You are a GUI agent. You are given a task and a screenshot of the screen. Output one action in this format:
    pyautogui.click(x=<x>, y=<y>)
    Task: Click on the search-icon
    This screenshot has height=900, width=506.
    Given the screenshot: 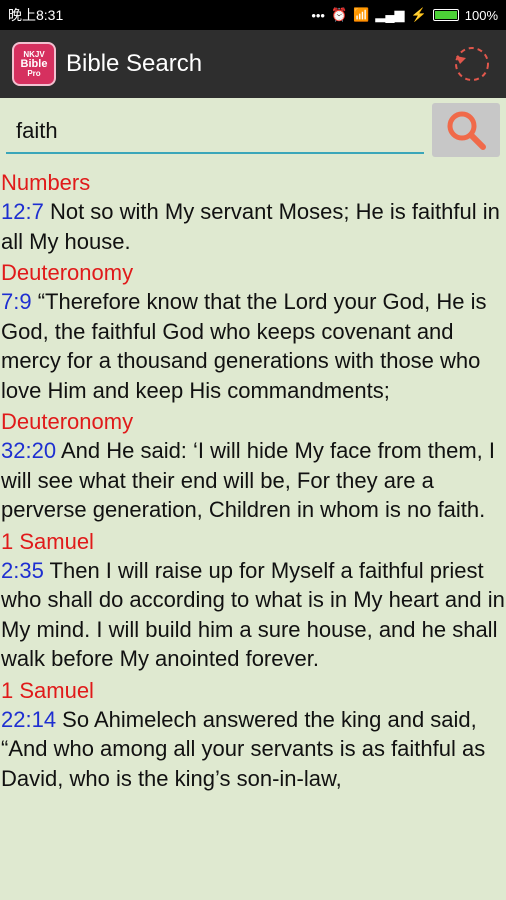 What is the action you would take?
    pyautogui.click(x=466, y=130)
    